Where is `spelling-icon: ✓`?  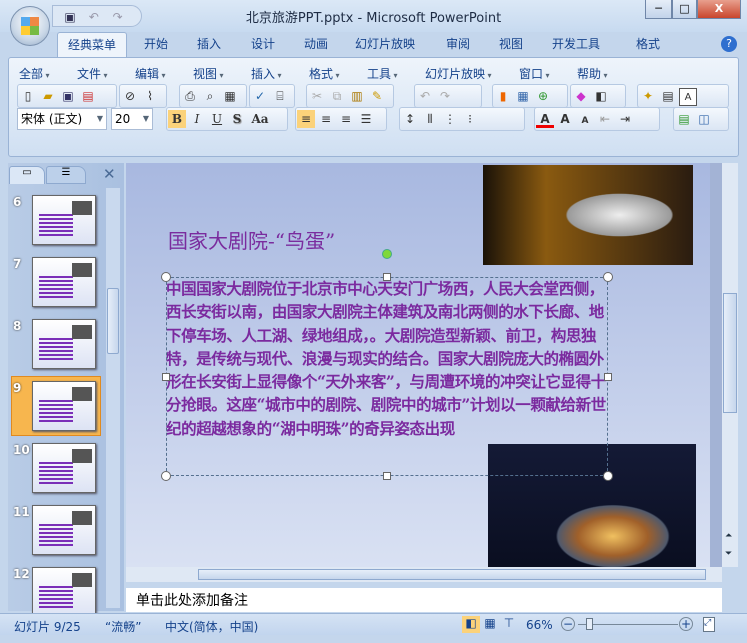 spelling-icon: ✓ is located at coordinates (260, 96).